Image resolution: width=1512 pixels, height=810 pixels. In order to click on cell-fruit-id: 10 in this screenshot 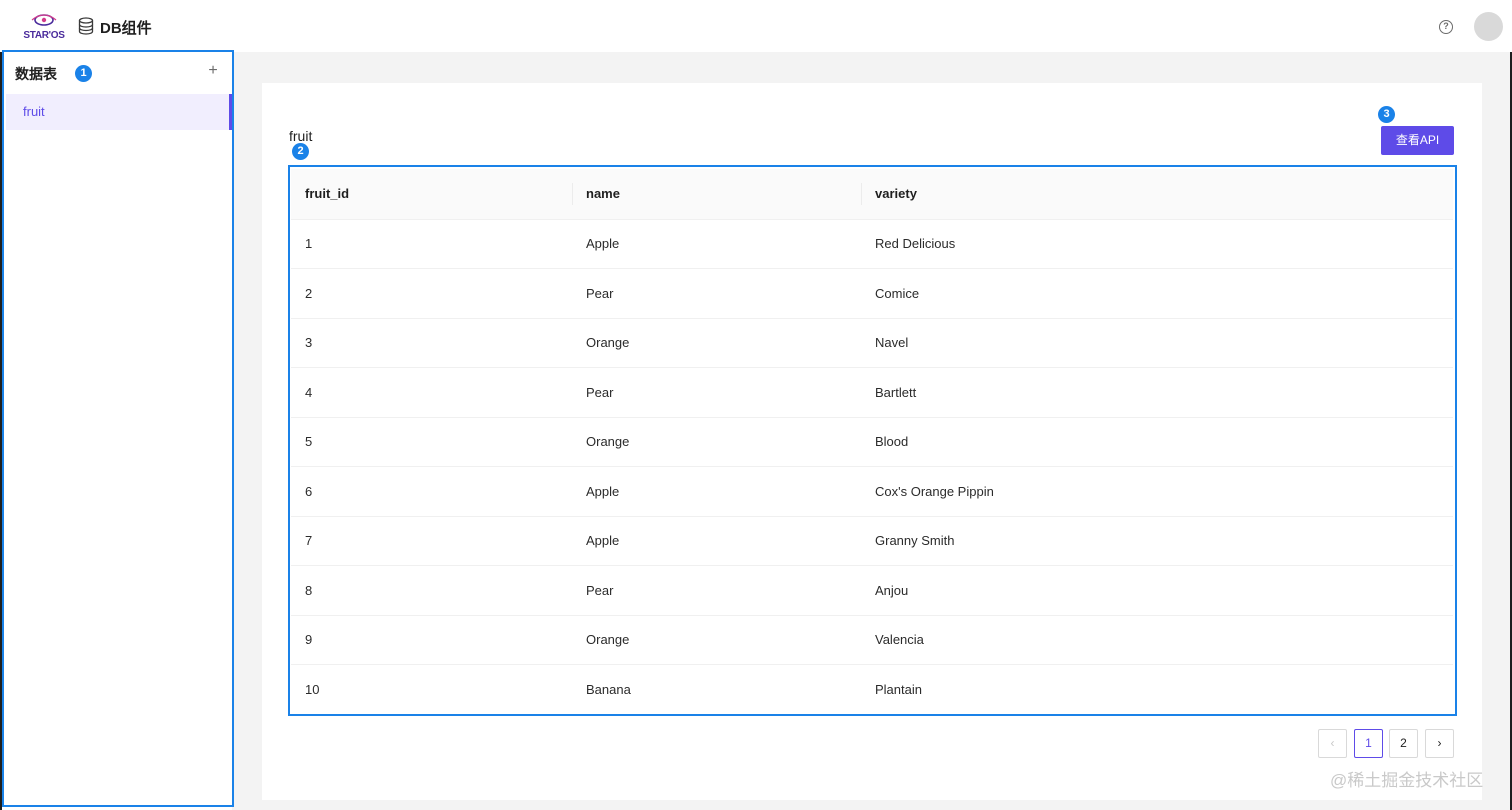, I will do `click(312, 689)`.